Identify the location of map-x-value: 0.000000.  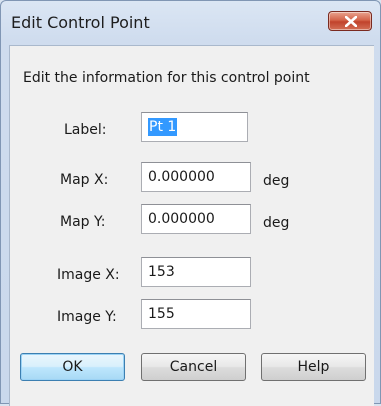
(181, 177).